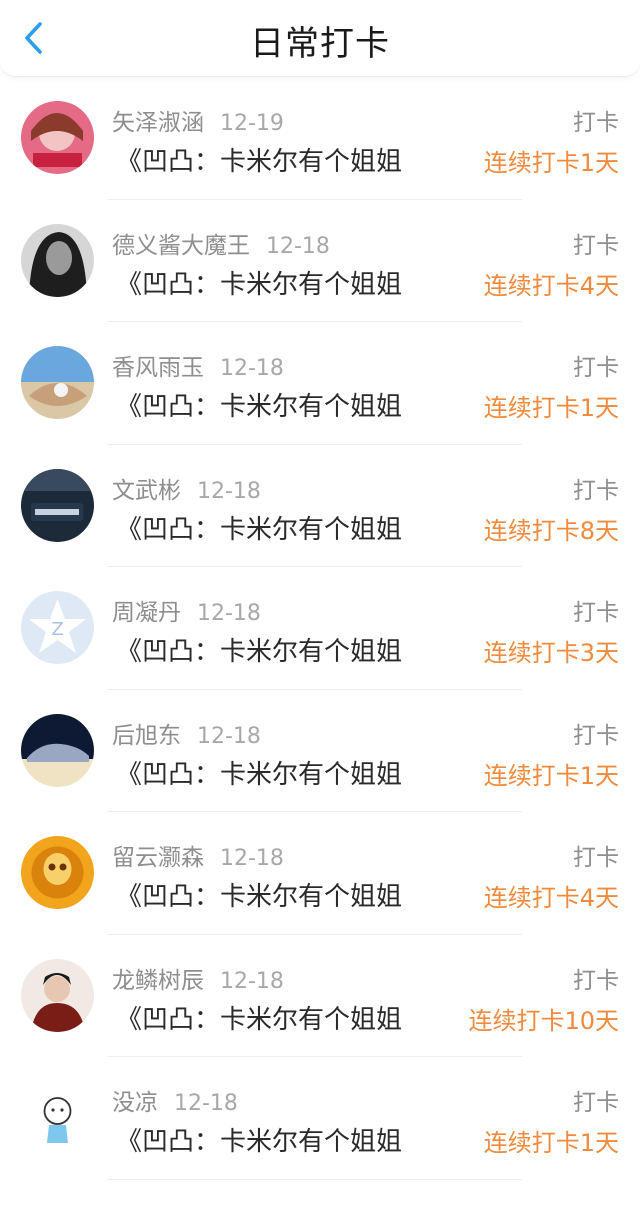 The height and width of the screenshot is (1217, 640). I want to click on top-navigation-bar: 日常打卡, so click(320, 38).